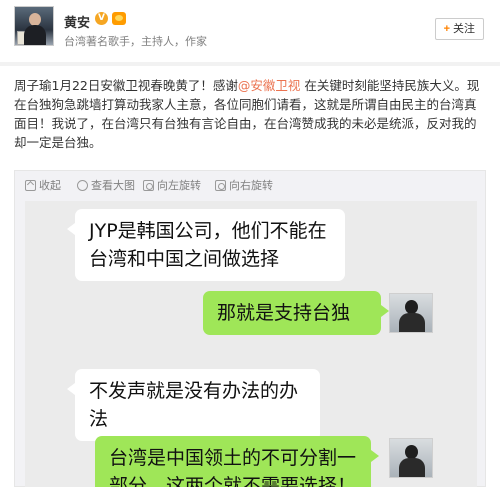 This screenshot has width=500, height=487. What do you see at coordinates (119, 18) in the screenshot?
I see `level-badge-icon` at bounding box center [119, 18].